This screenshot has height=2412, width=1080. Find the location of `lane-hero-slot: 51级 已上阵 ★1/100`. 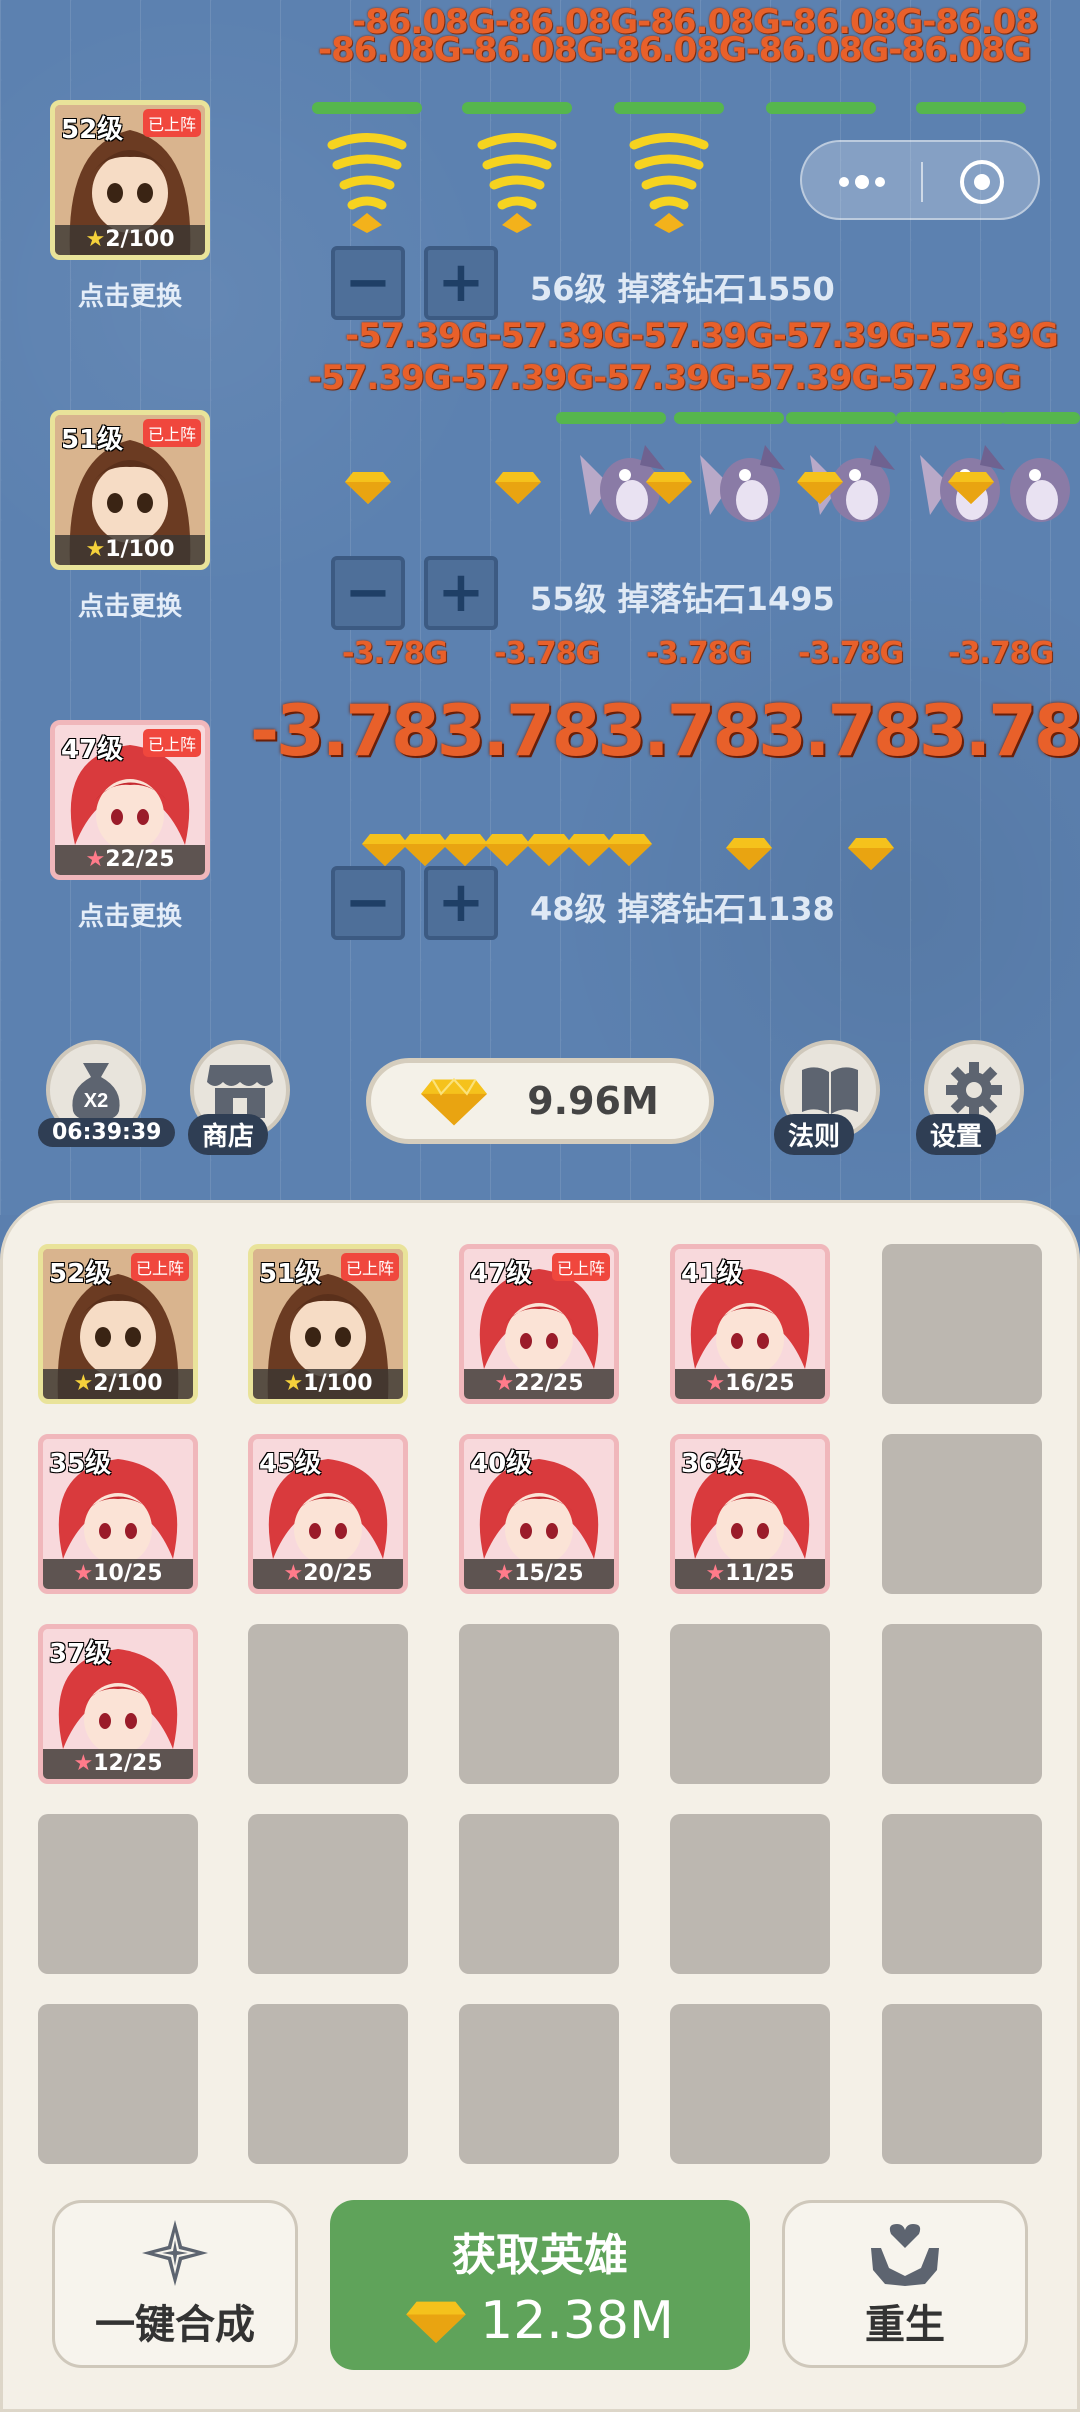

lane-hero-slot: 51级 已上阵 ★1/100 is located at coordinates (130, 490).